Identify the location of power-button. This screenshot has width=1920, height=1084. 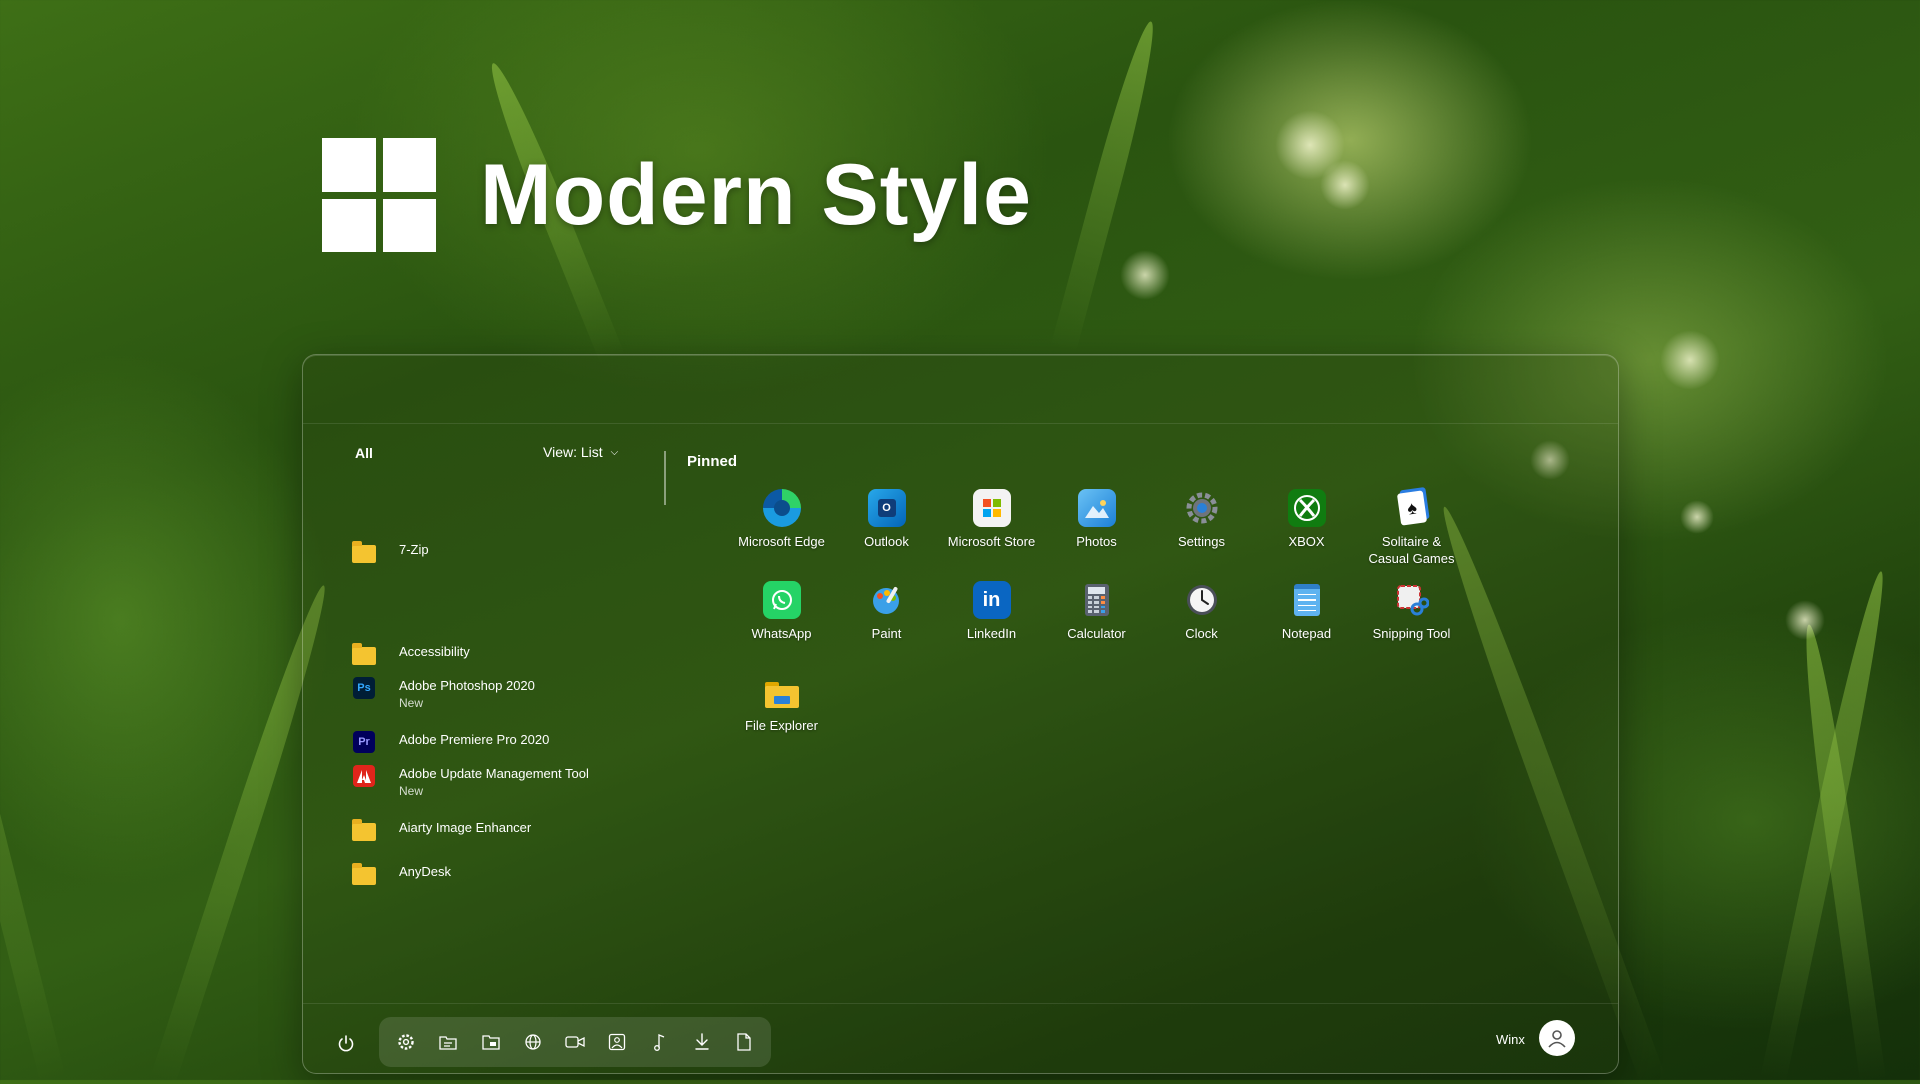
(346, 1044).